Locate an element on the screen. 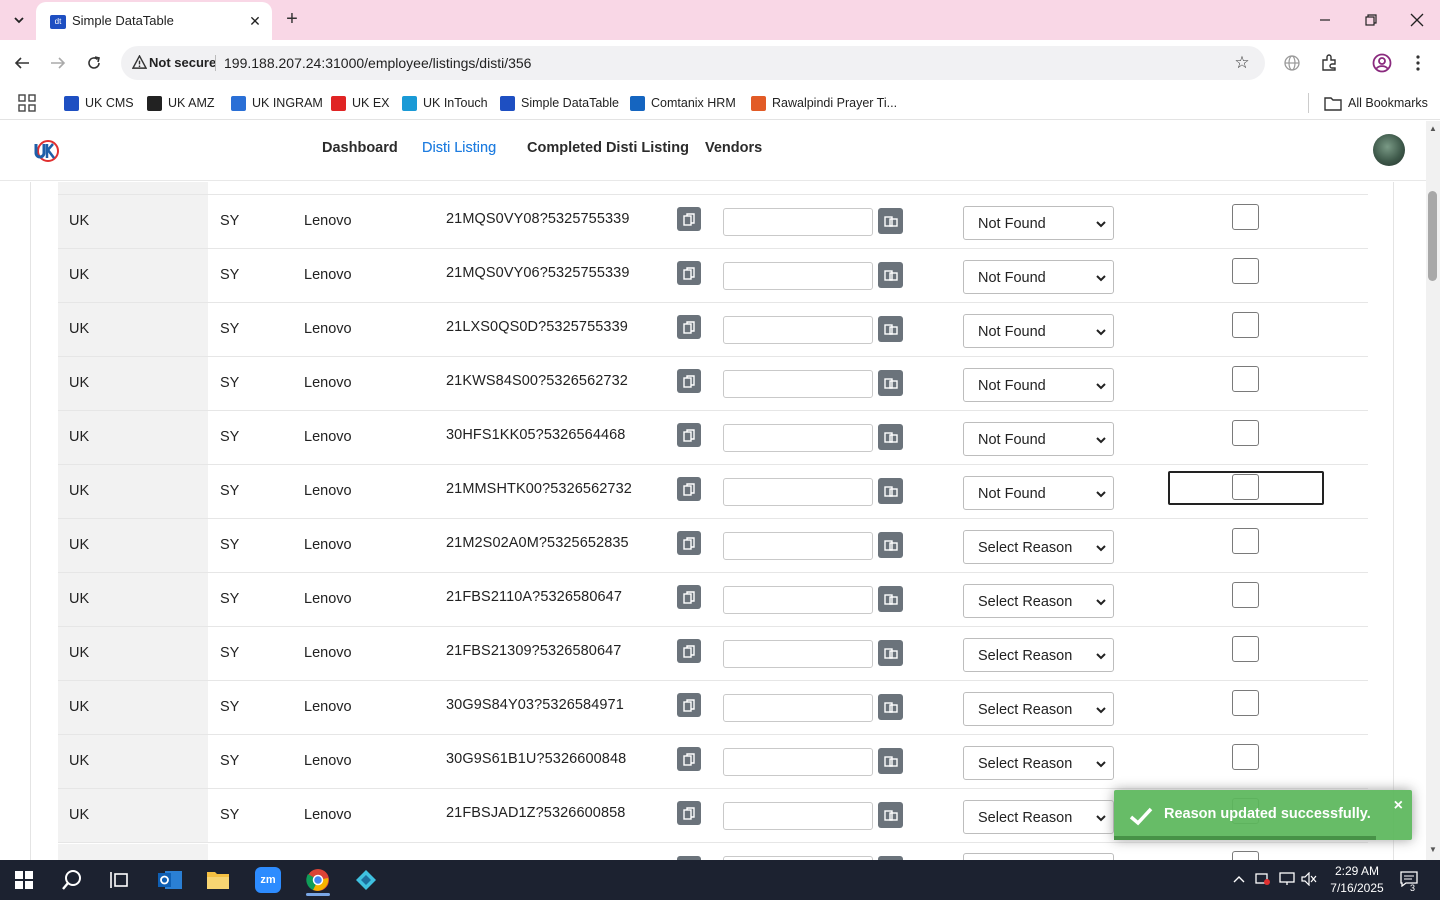 This screenshot has width=1440, height=900. tab-close-icon: ✕ is located at coordinates (255, 21).